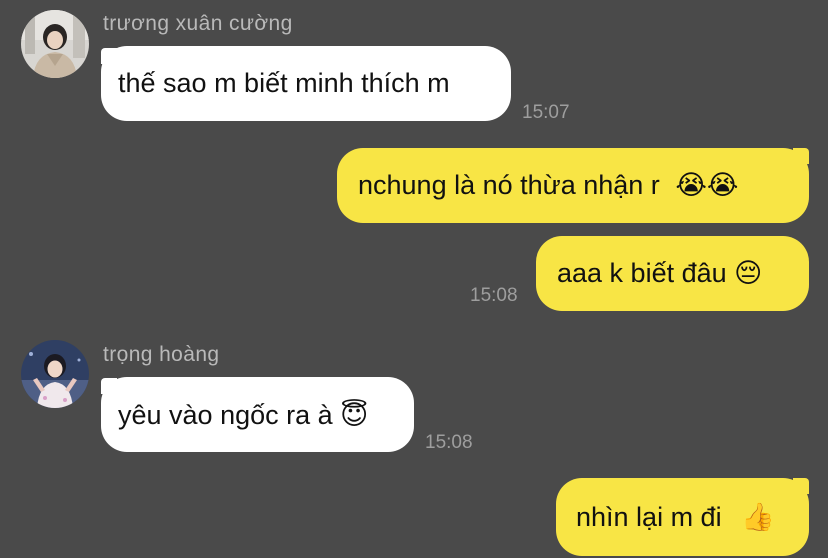 The height and width of the screenshot is (558, 828). I want to click on message-bubble-incoming: thế sao m biết minh thích m, so click(306, 83).